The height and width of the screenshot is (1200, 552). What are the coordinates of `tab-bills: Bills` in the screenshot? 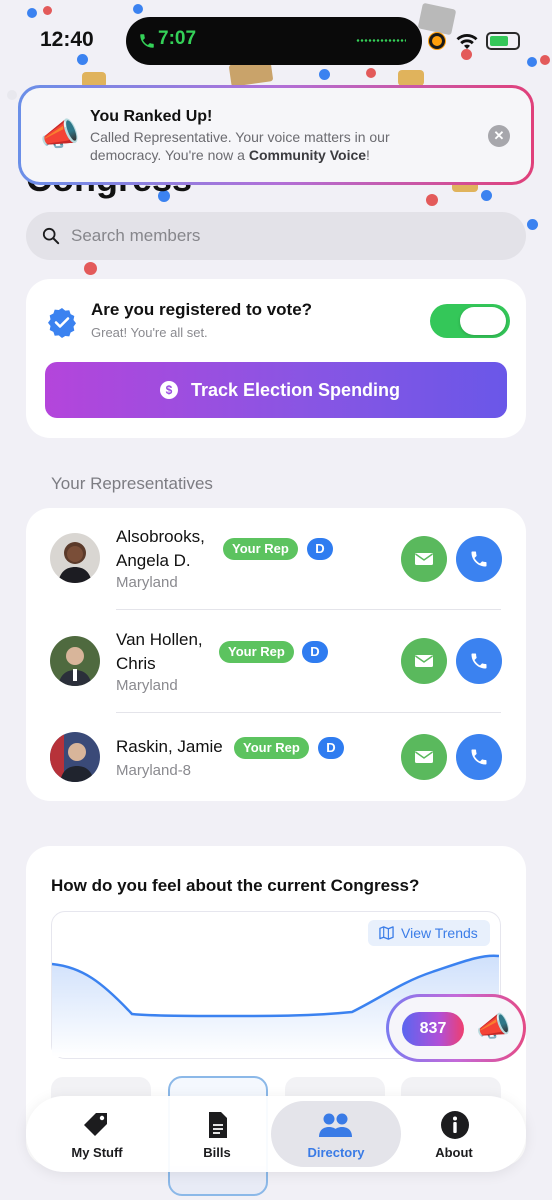 It's located at (217, 1152).